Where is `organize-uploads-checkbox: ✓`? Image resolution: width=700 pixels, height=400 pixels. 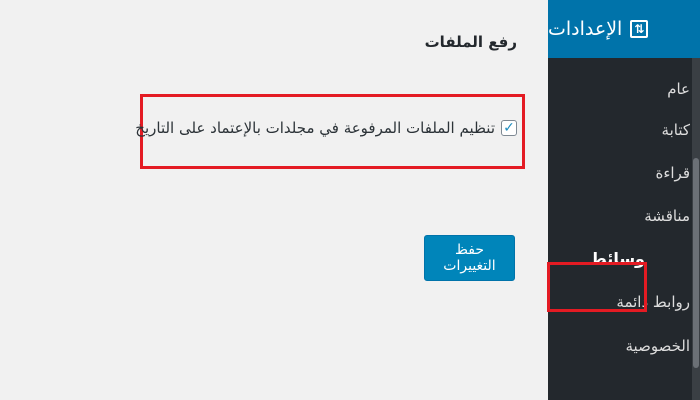 organize-uploads-checkbox: ✓ is located at coordinates (509, 128).